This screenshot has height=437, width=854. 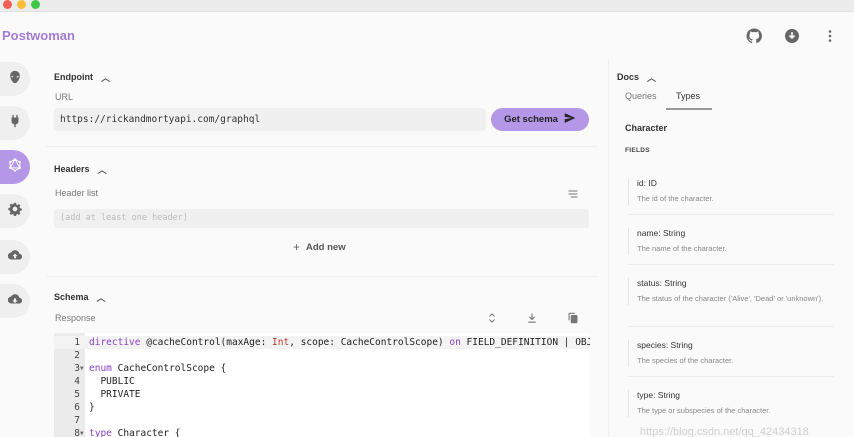 I want to click on code-line: 8 ▼ type Character {, so click(x=322, y=432).